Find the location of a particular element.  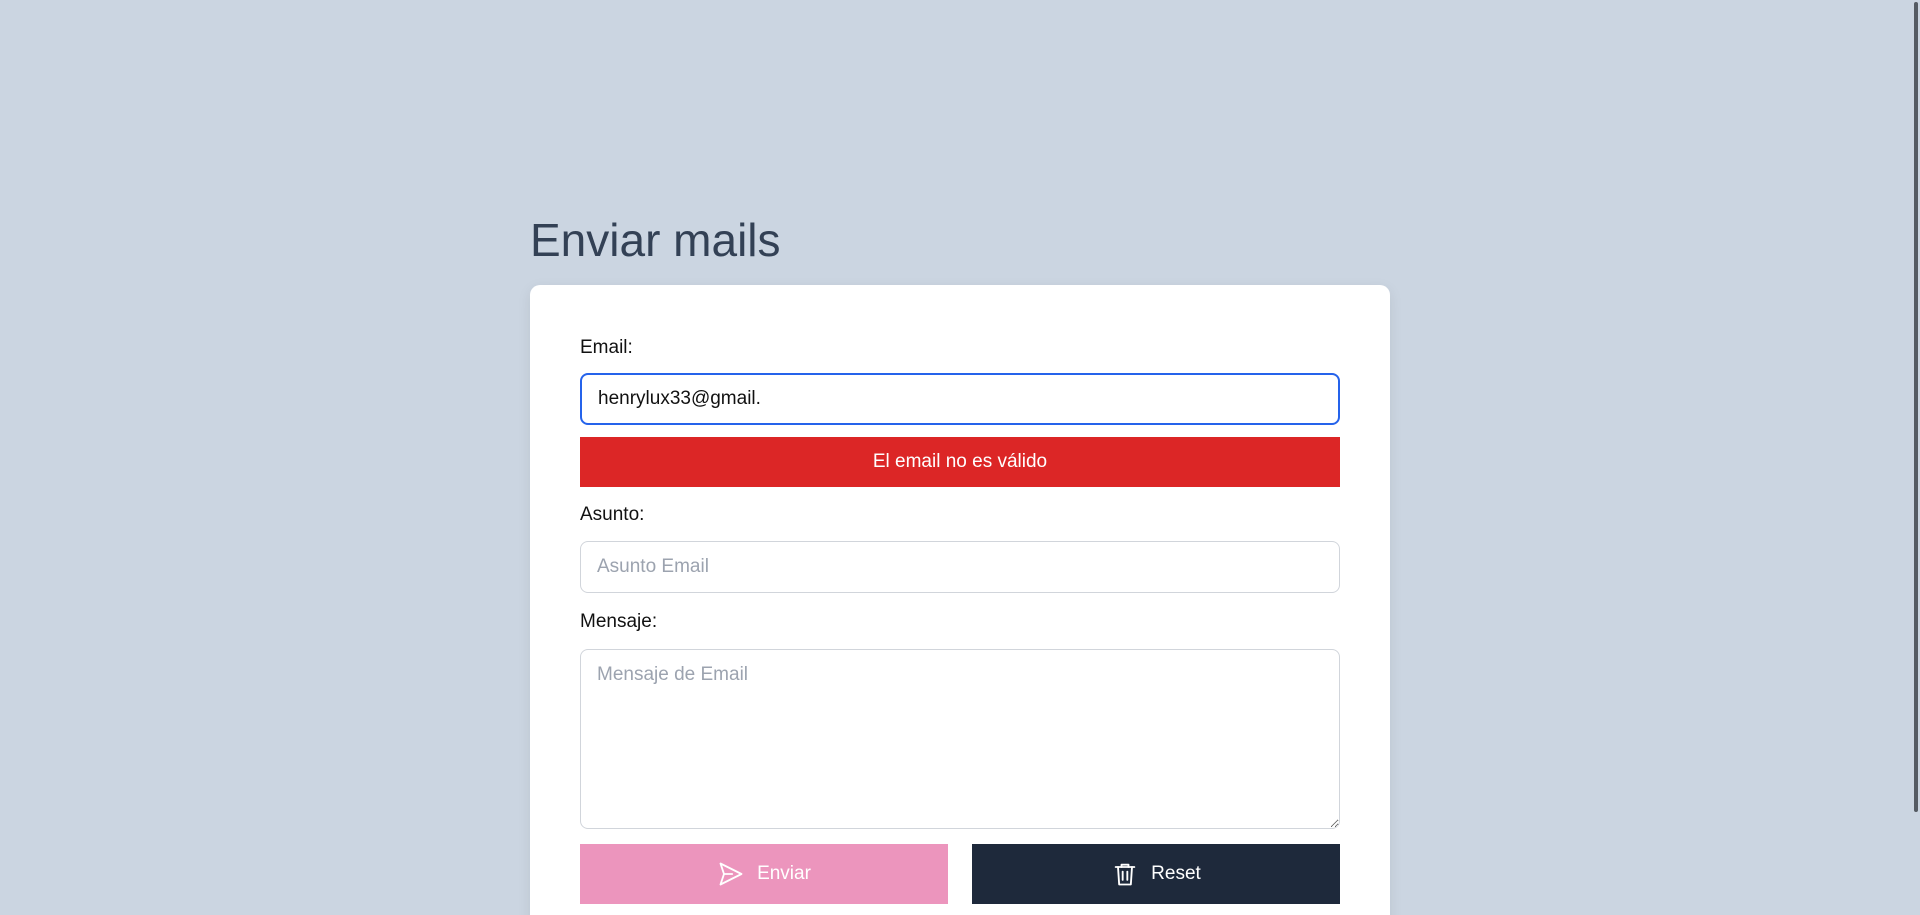

subject-label: Asunto: is located at coordinates (612, 514).